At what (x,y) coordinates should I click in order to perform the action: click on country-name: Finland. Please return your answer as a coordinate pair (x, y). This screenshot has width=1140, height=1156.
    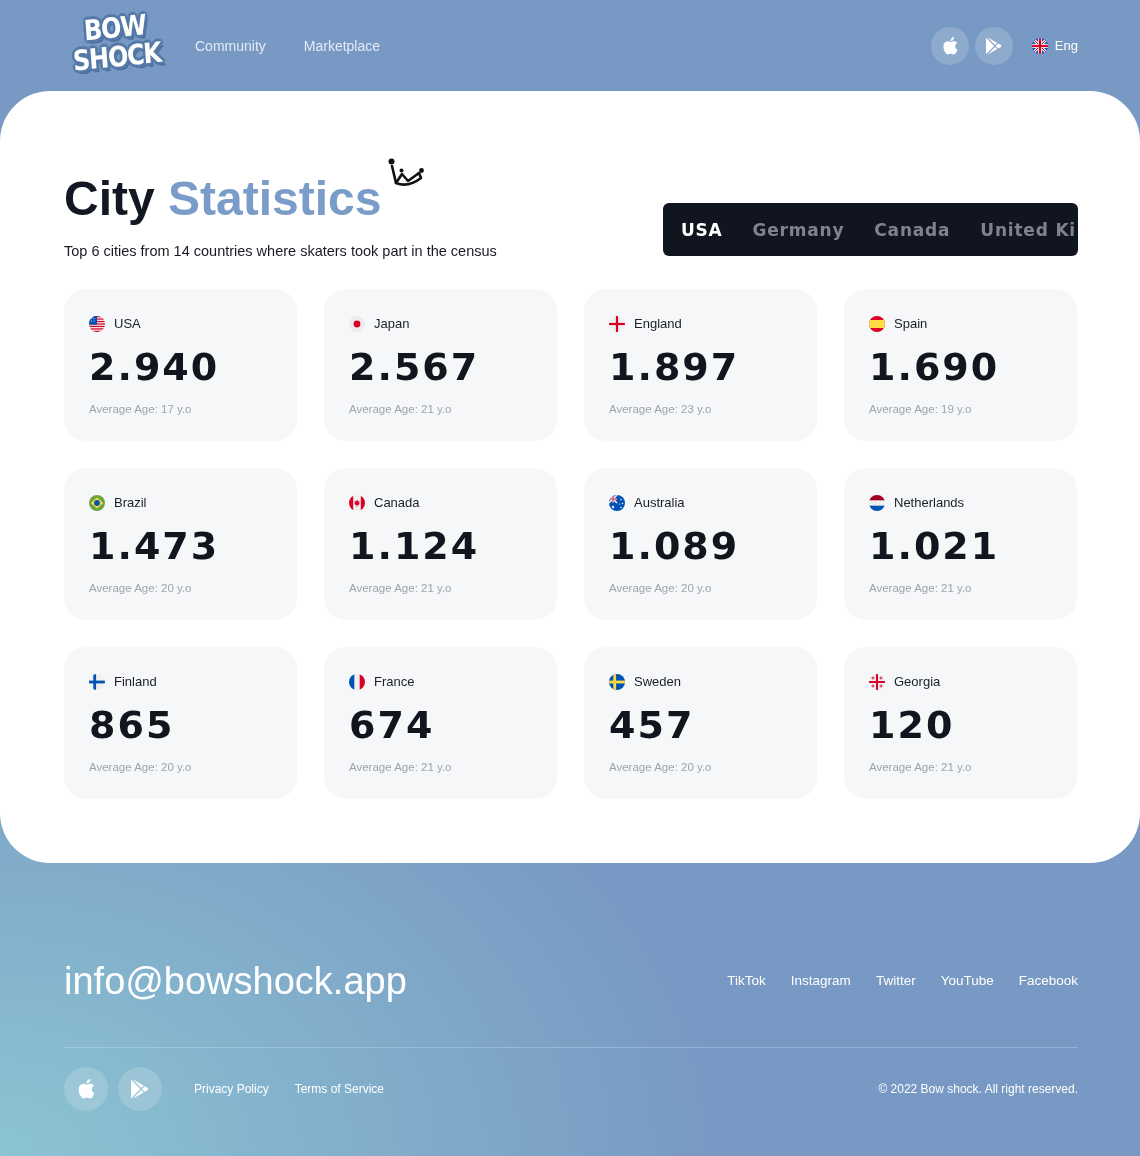
    Looking at the image, I should click on (135, 682).